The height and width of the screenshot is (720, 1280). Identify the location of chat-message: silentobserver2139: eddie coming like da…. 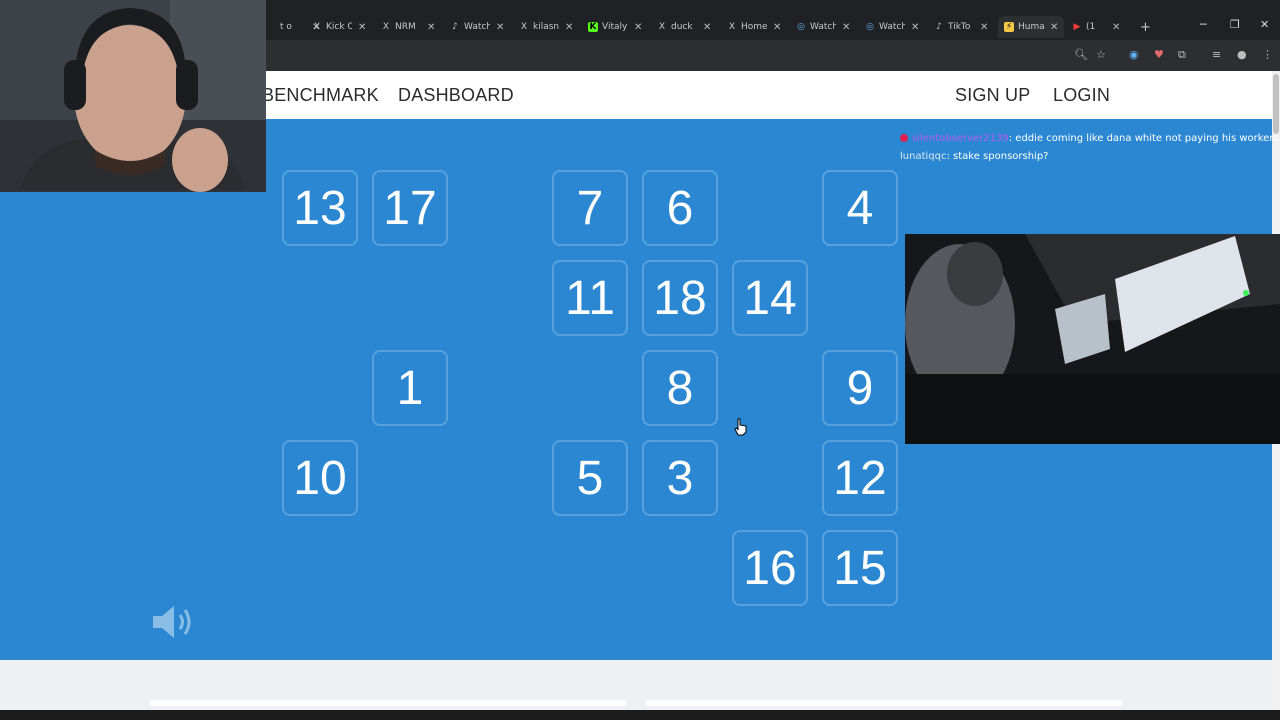
(1089, 140).